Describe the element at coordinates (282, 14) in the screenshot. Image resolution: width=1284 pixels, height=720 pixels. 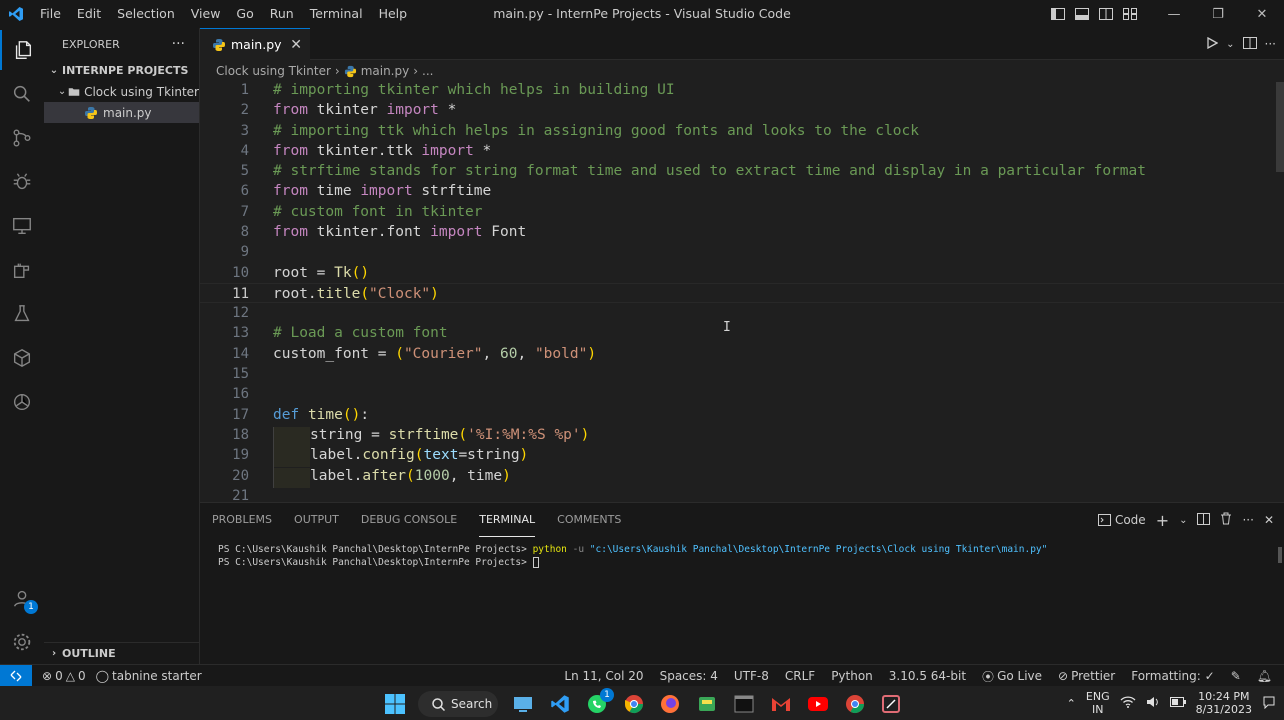
I see `menu-run: Run` at that location.